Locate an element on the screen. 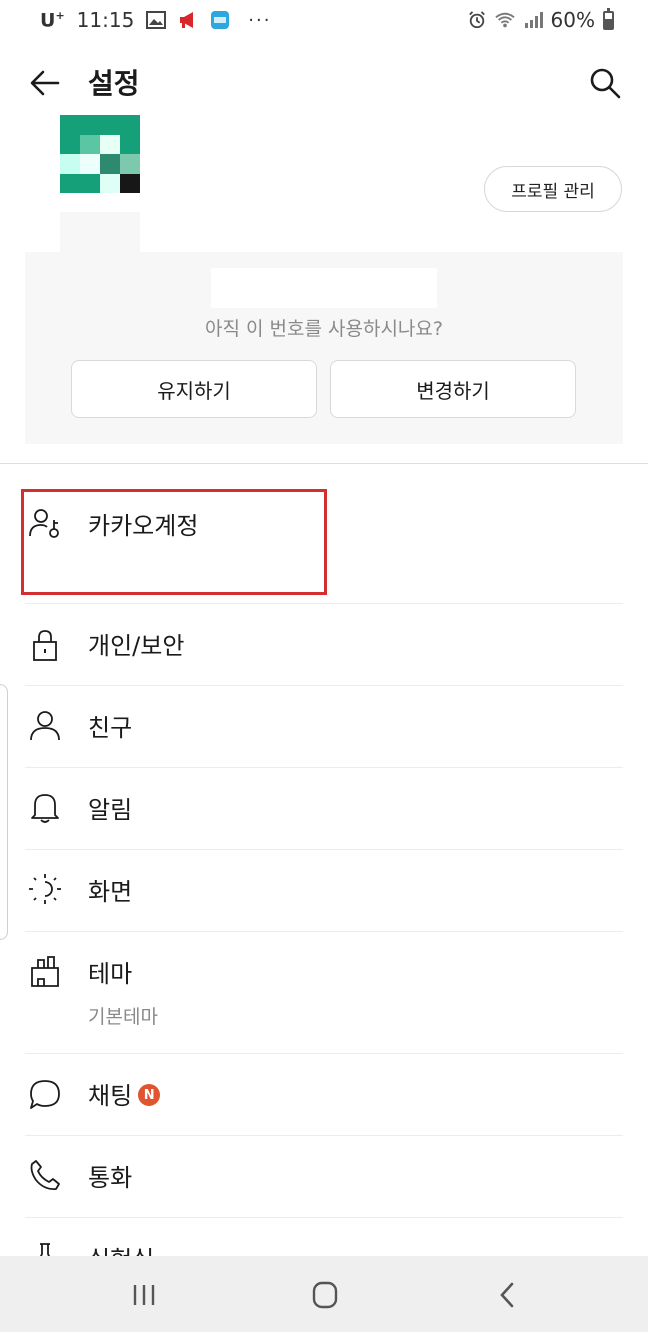 This screenshot has width=648, height=1332. menu-item-notifications: 알림 is located at coordinates (324, 808).